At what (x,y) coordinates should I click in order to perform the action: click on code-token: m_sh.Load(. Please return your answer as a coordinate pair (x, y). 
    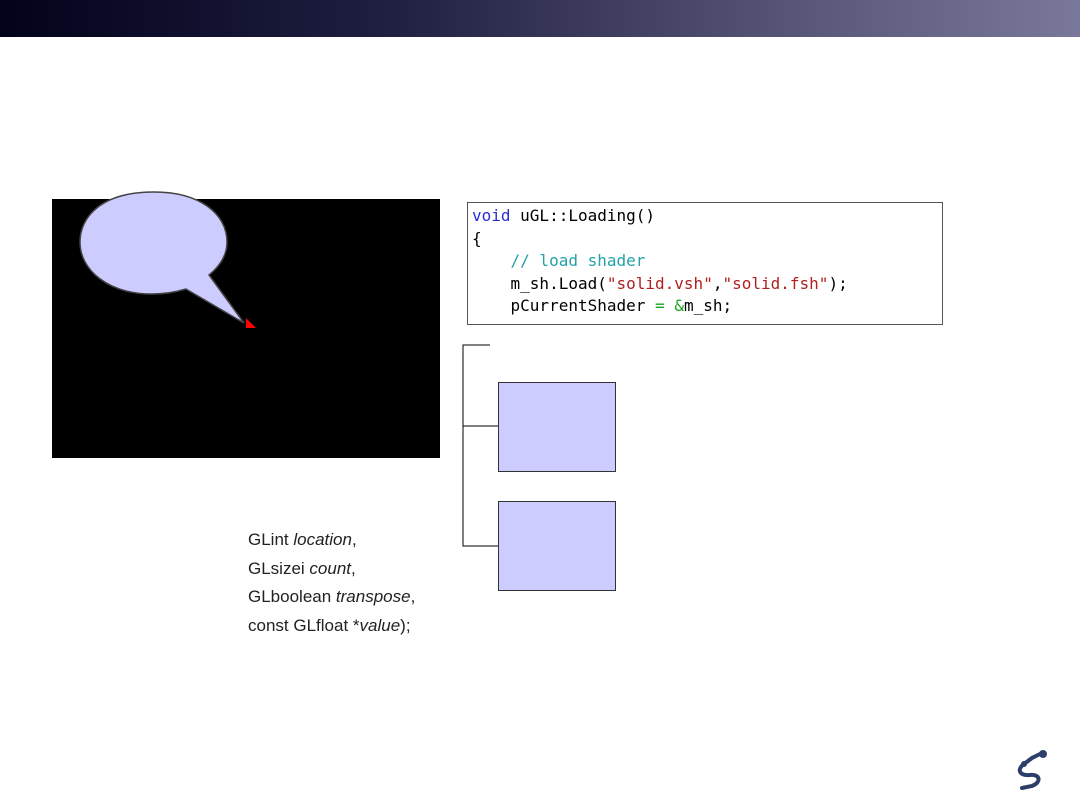
    Looking at the image, I should click on (539, 283).